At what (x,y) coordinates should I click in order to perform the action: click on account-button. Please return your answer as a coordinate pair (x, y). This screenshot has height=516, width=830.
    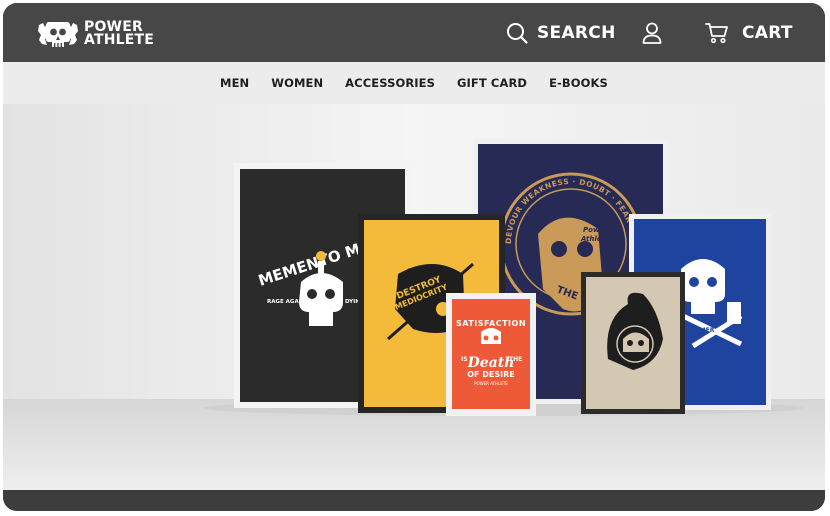
    Looking at the image, I should click on (652, 32).